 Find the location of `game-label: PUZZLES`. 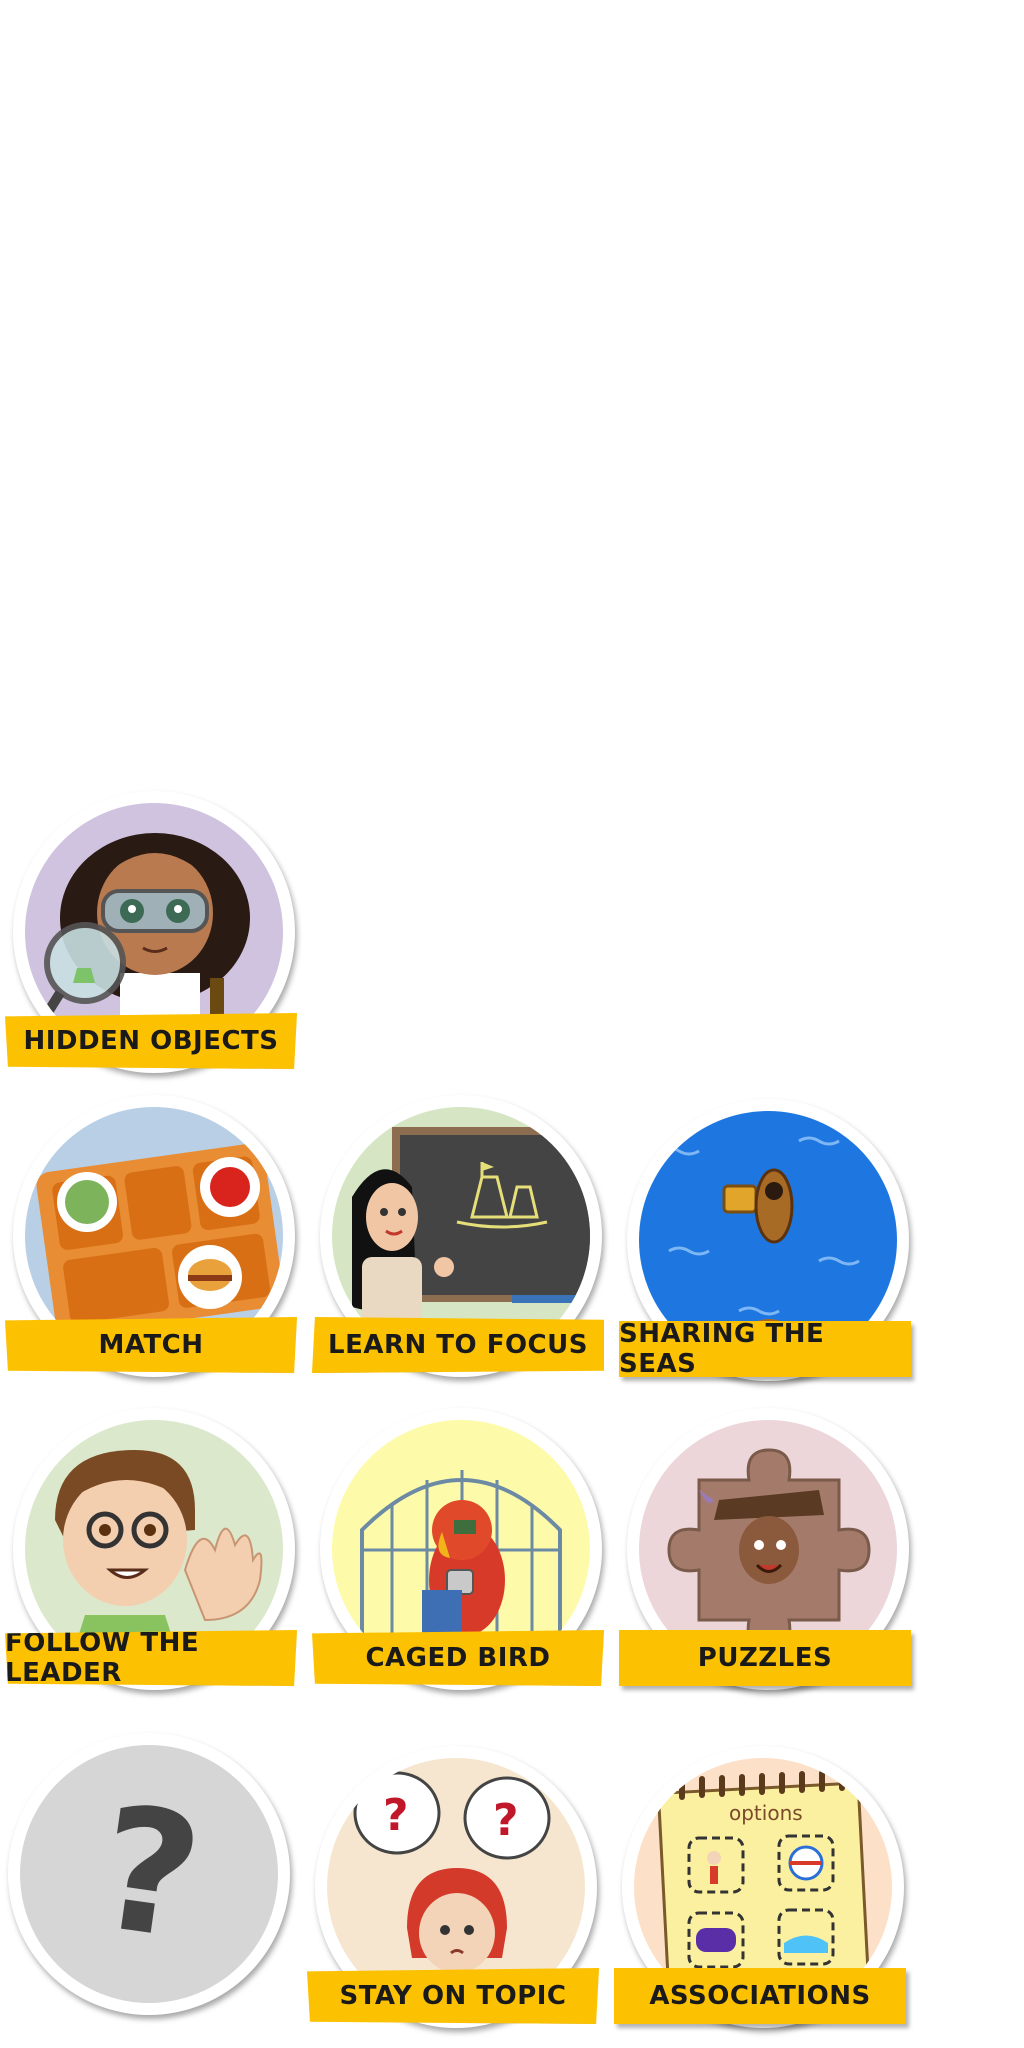

game-label: PUZZLES is located at coordinates (765, 1658).